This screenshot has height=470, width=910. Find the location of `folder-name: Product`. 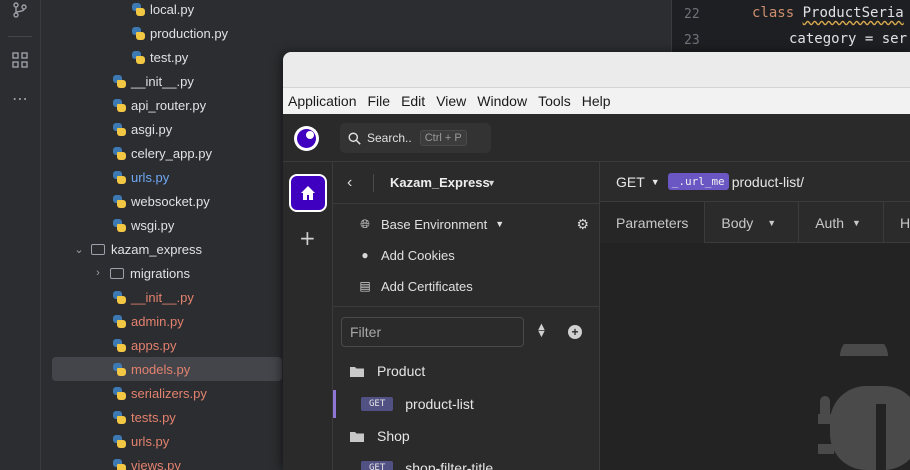

folder-name: Product is located at coordinates (401, 371).